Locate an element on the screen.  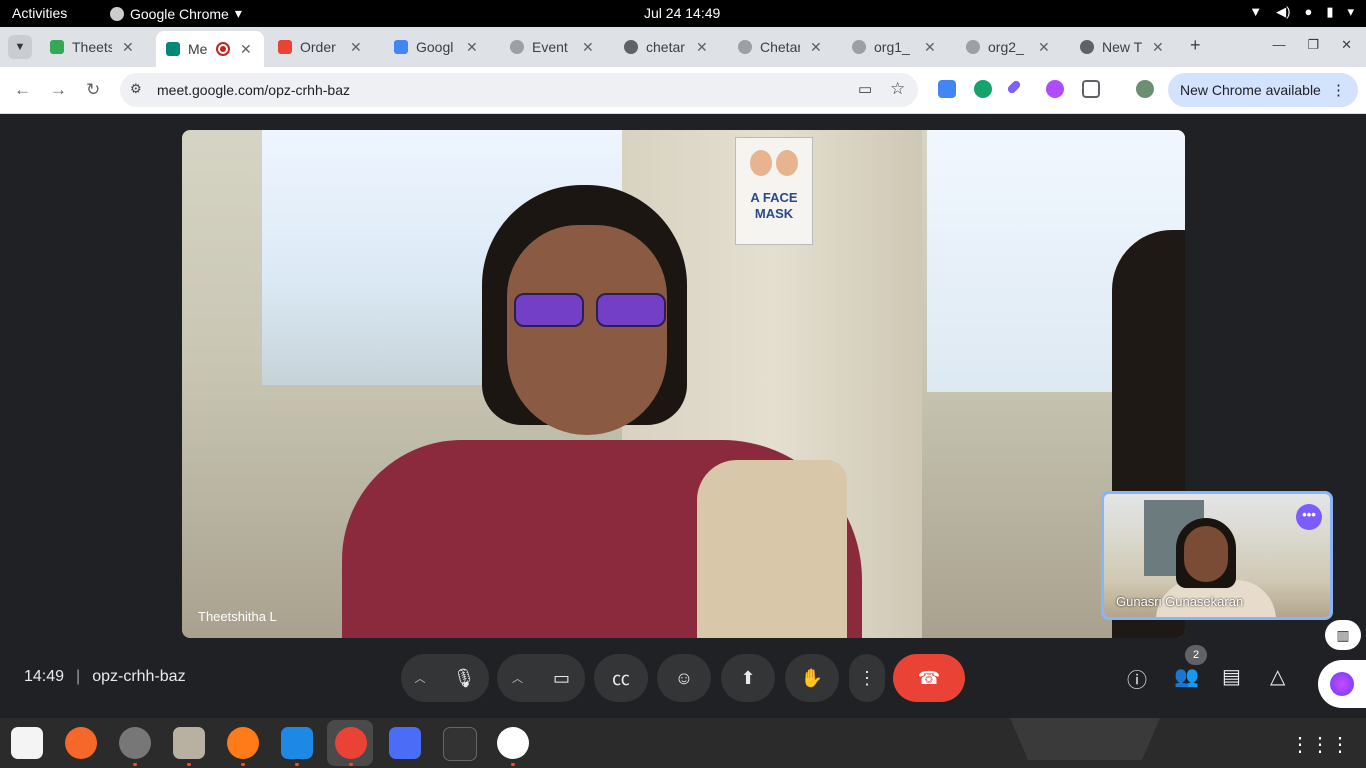
window-controls: — ❐ ✕ is located at coordinates (1312, 45).